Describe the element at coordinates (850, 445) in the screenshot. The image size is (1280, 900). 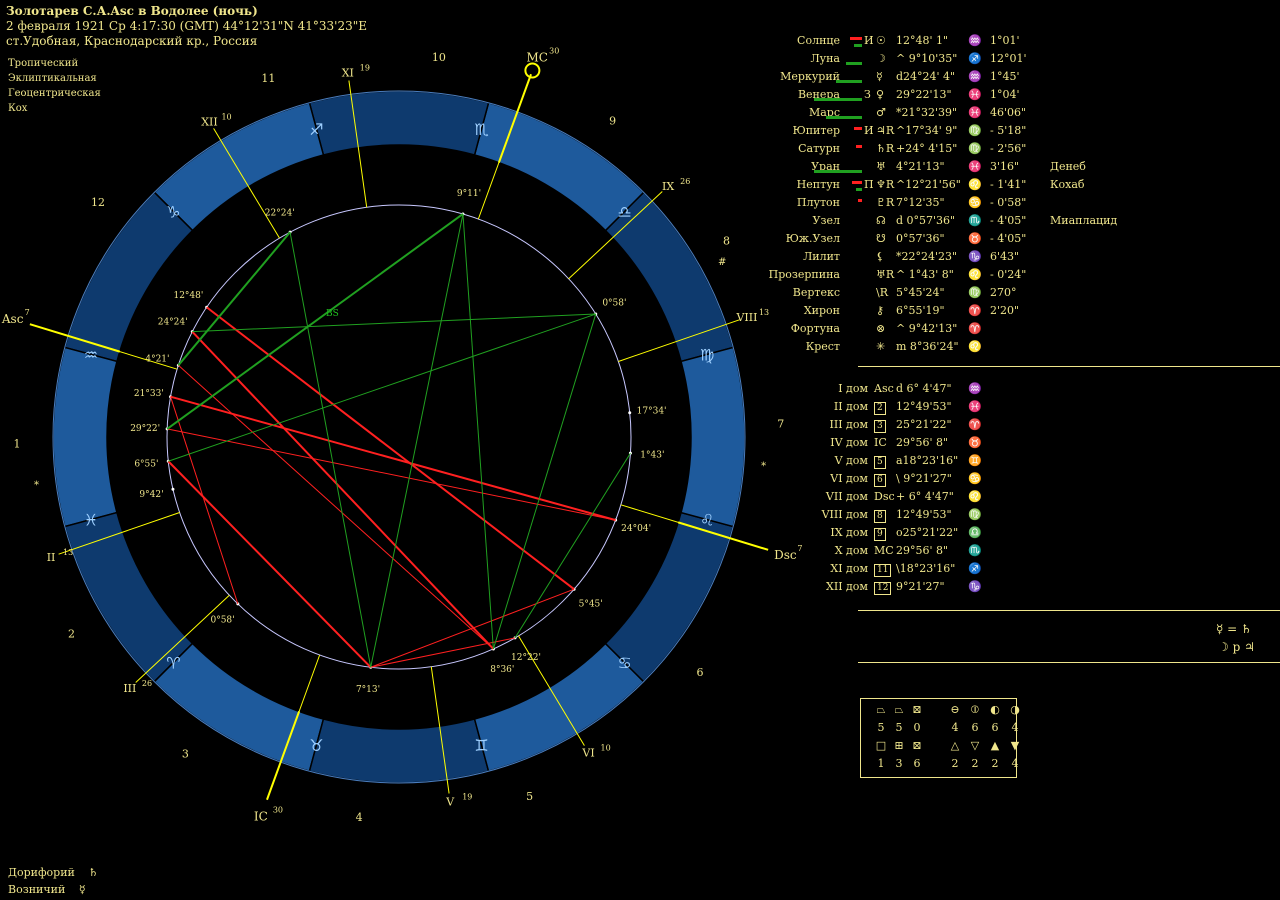
I see `house-row: IV дом IC 29°56' 8" ♉` at that location.